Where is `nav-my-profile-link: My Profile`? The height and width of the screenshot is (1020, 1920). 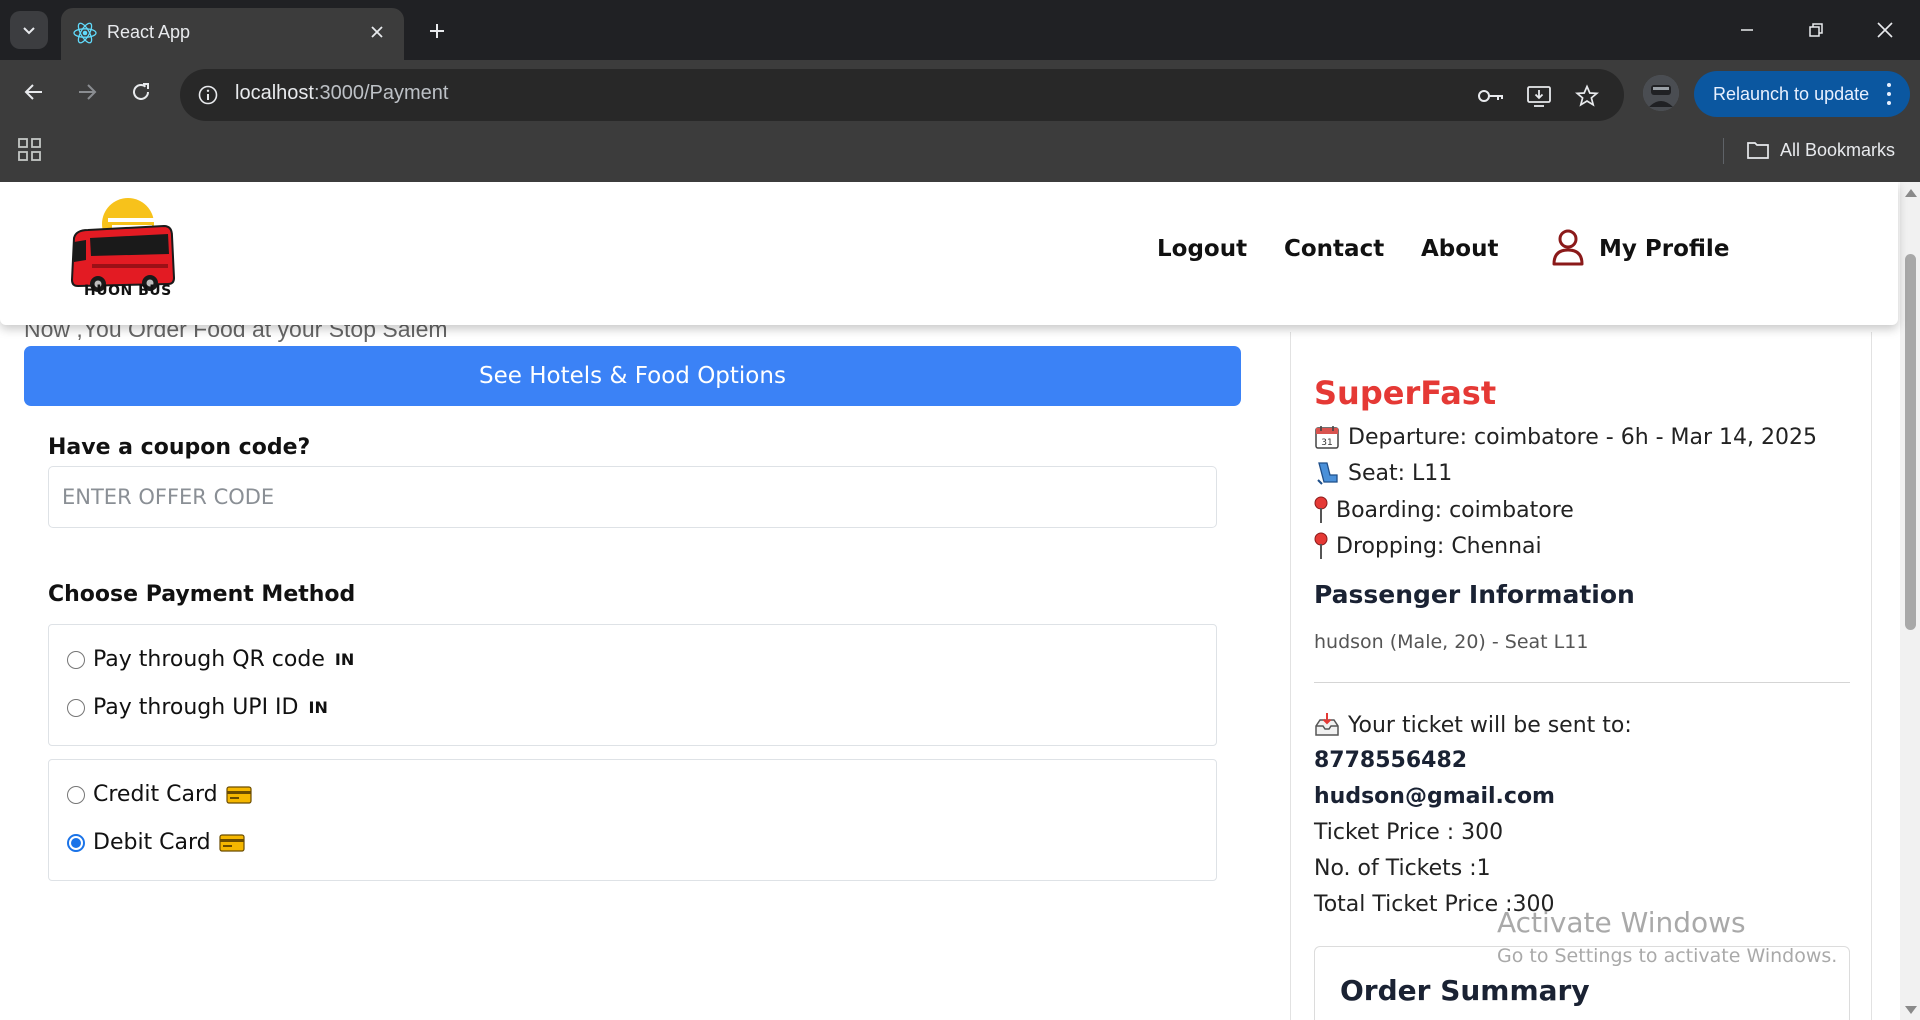
nav-my-profile-link: My Profile is located at coordinates (1664, 249).